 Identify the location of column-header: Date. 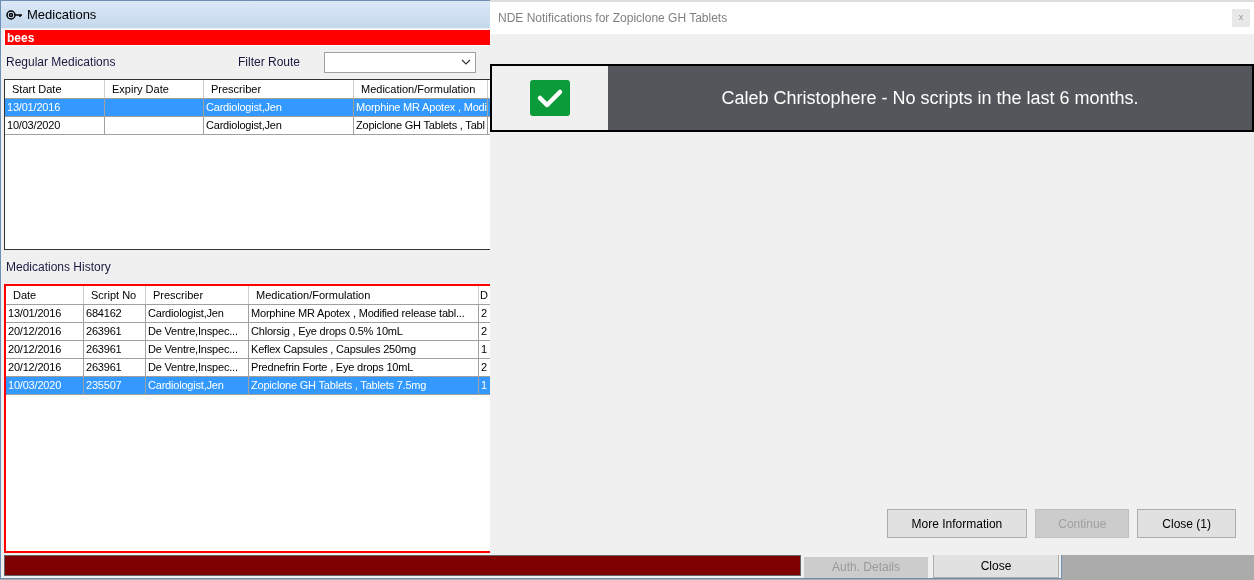
(45, 295).